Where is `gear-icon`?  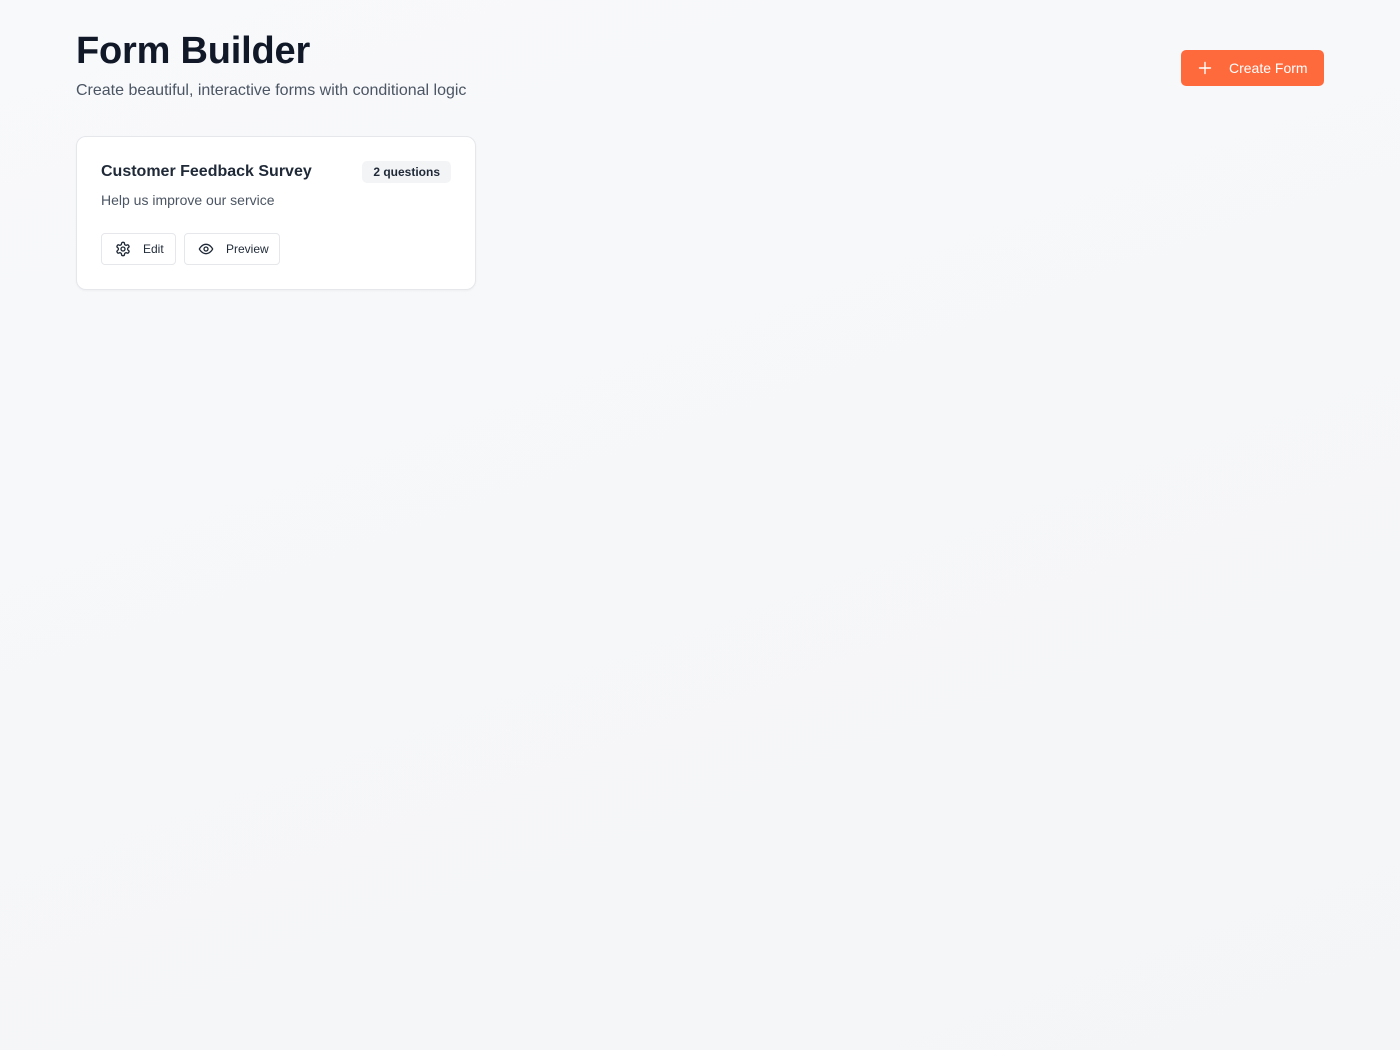 gear-icon is located at coordinates (123, 249).